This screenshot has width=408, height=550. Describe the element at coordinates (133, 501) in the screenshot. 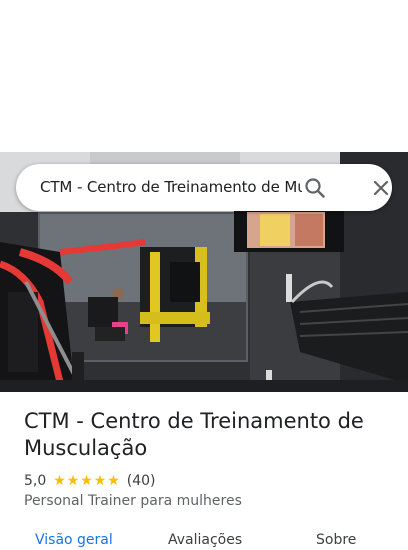

I see `place-category: Personal Trainer para mulheres` at that location.